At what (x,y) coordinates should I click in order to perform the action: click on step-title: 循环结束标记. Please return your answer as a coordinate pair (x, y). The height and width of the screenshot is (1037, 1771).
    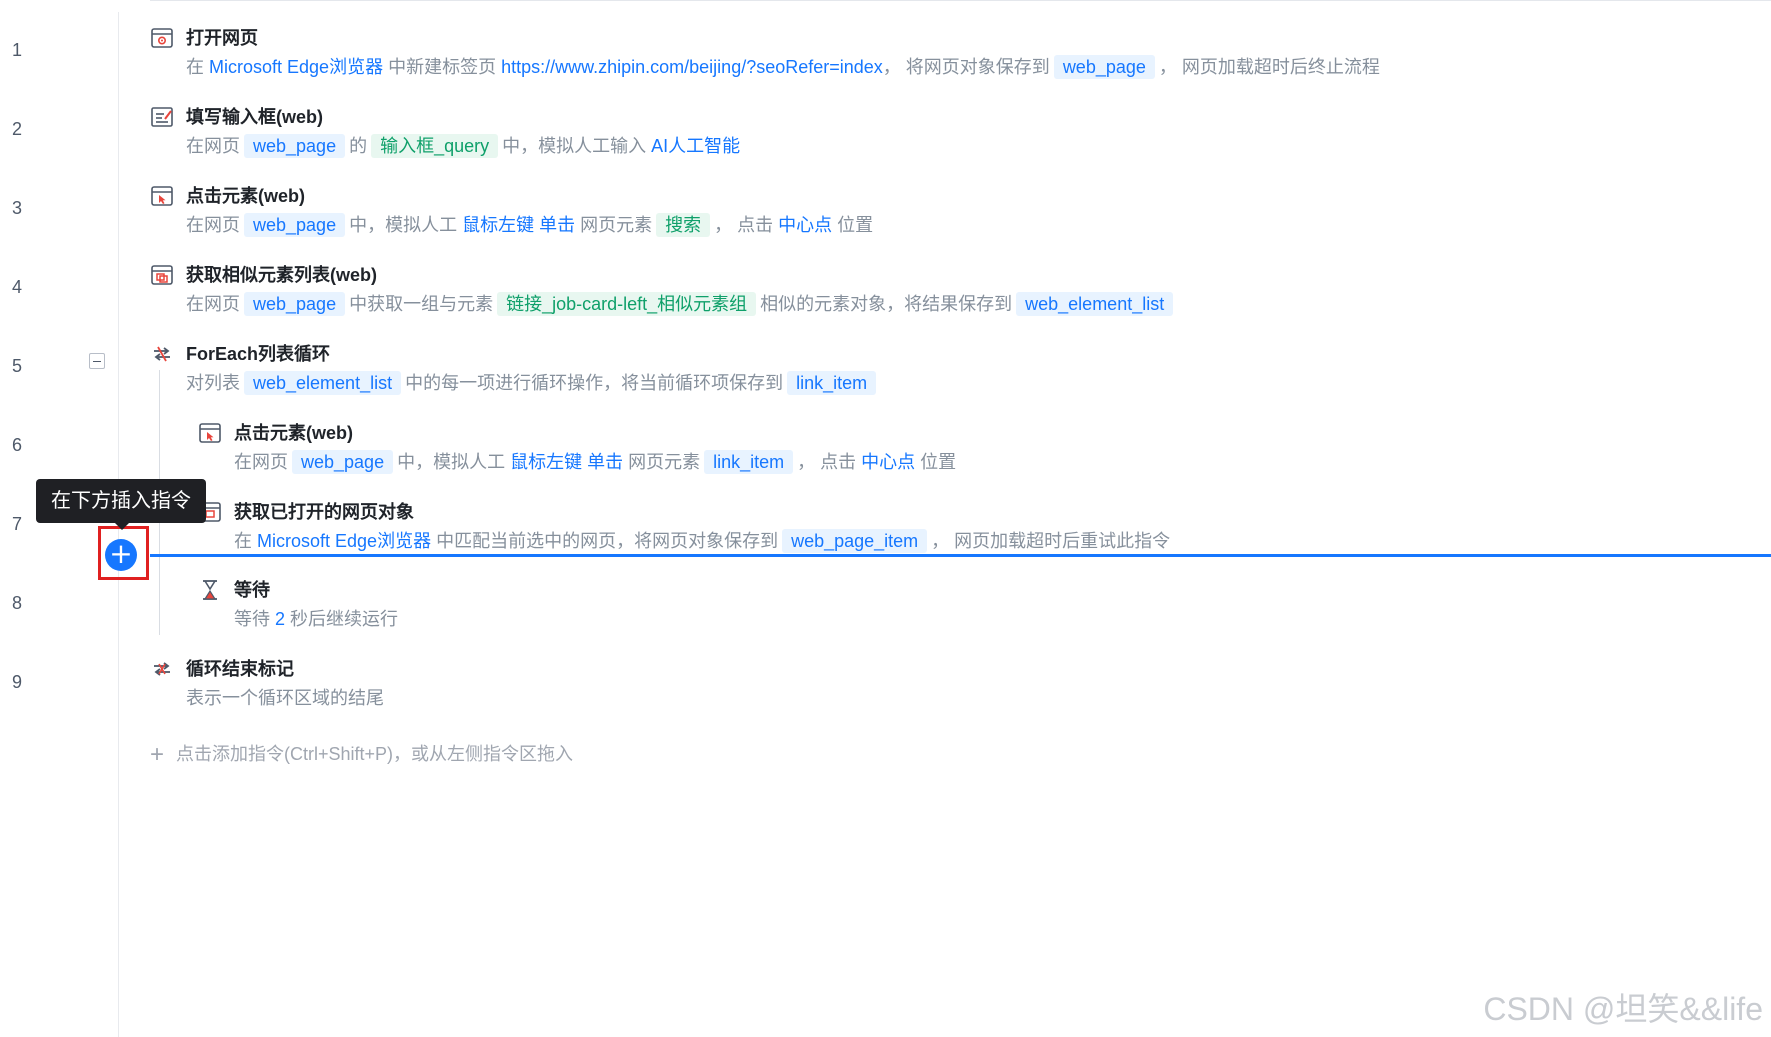
    Looking at the image, I should click on (240, 669).